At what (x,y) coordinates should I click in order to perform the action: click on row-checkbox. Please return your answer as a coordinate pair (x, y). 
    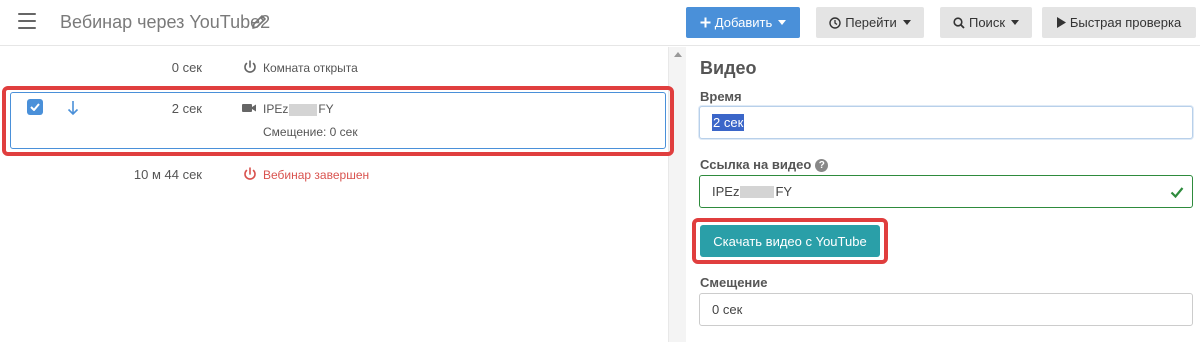
    Looking at the image, I should click on (35, 107).